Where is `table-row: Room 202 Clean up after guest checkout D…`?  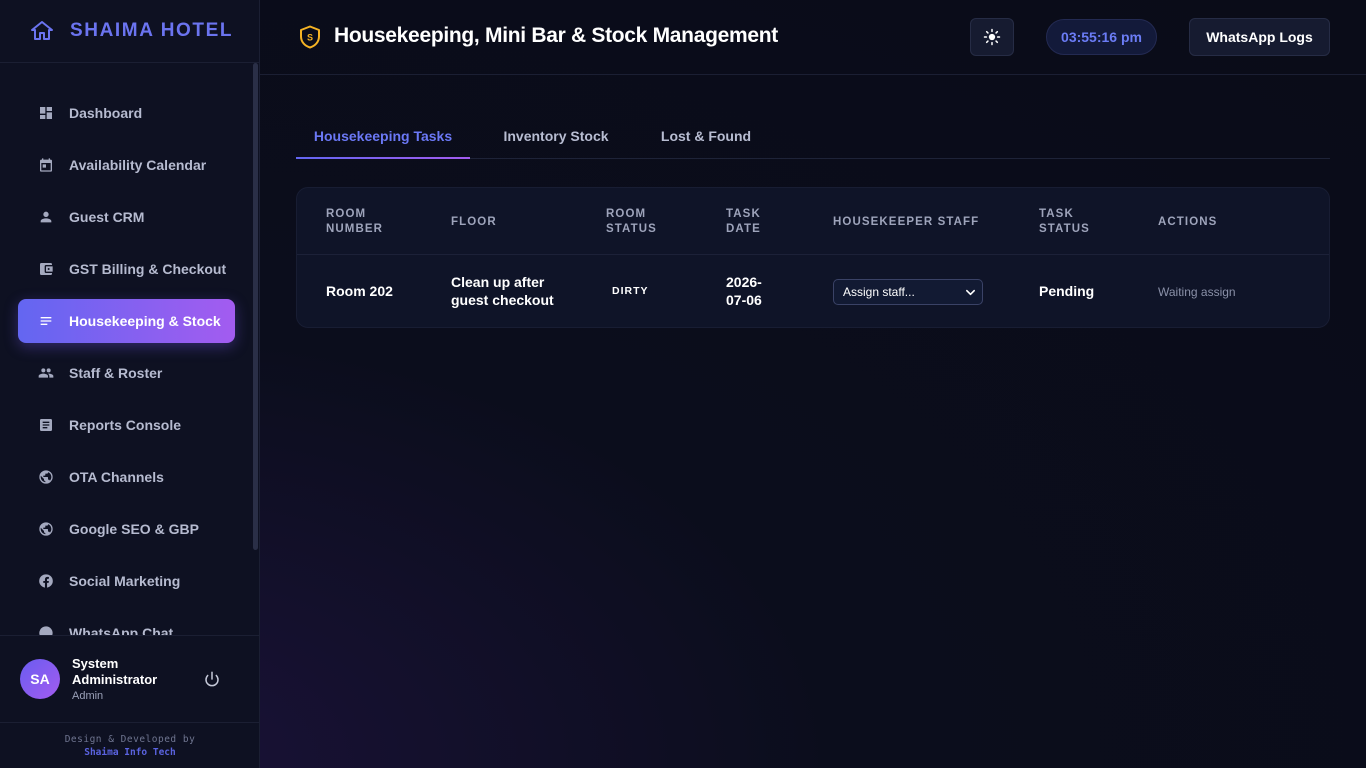
table-row: Room 202 Clean up after guest checkout D… is located at coordinates (813, 291).